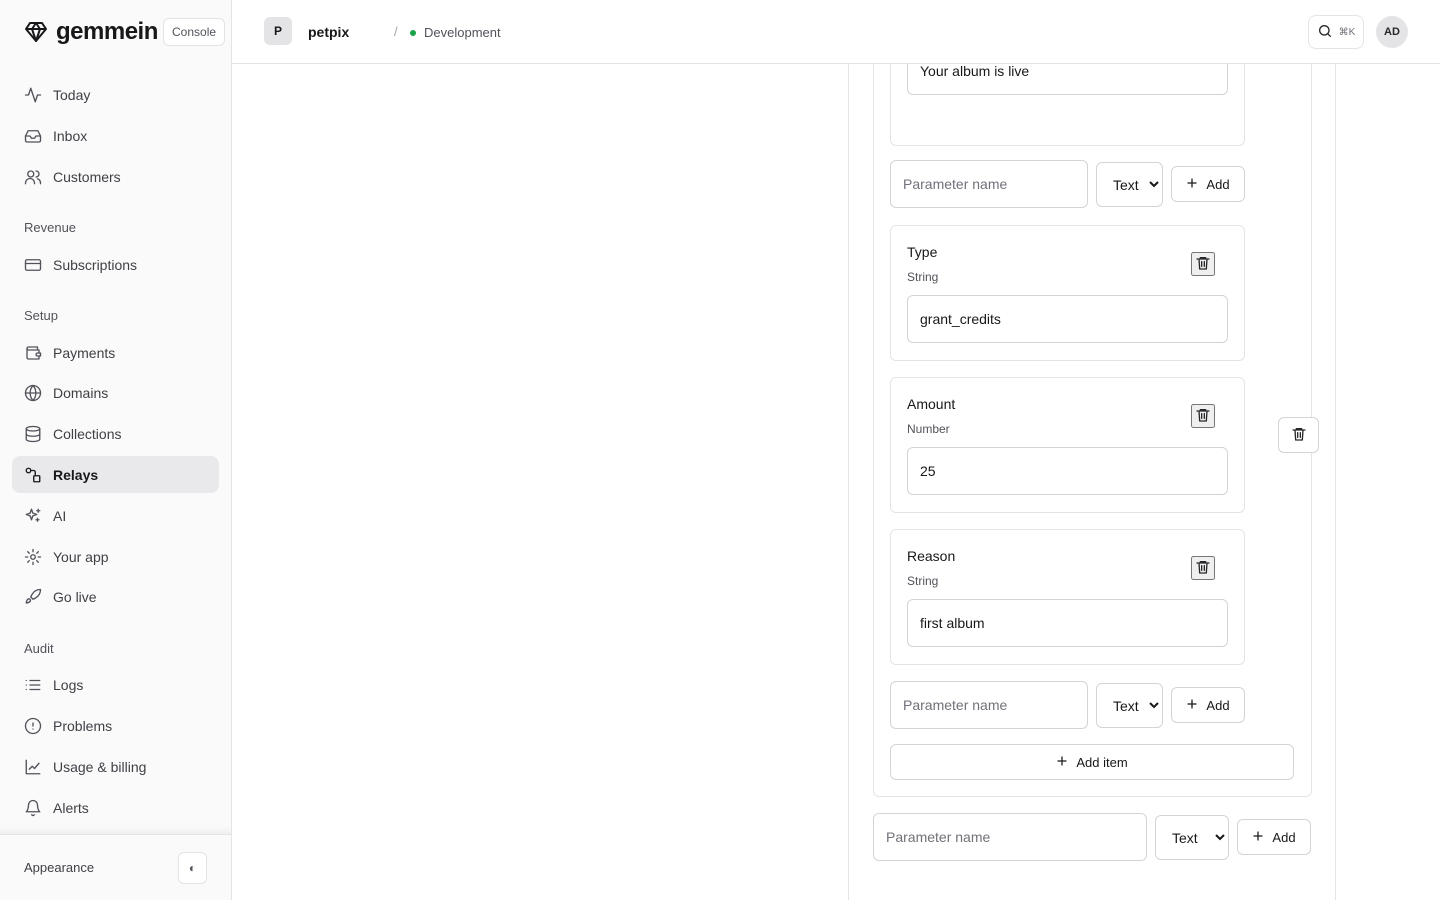  I want to click on chart-icon, so click(33, 767).